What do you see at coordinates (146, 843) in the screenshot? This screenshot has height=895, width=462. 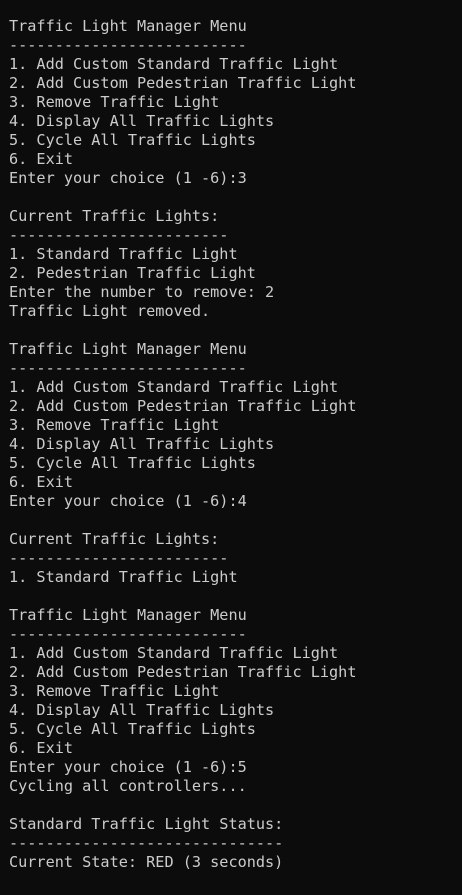 I see `terminal-line: ------------------------------` at bounding box center [146, 843].